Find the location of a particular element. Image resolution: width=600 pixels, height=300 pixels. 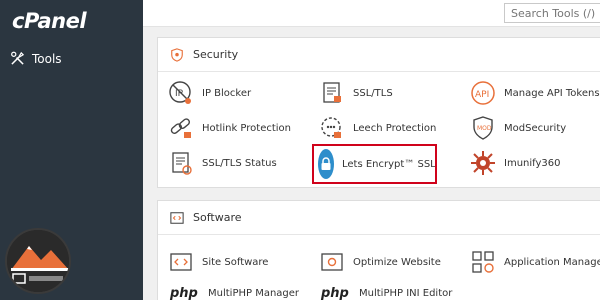

software-panel-header: Software is located at coordinates (379, 218).